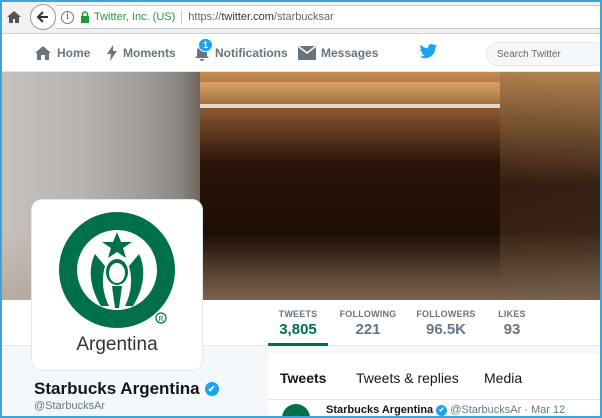 The width and height of the screenshot is (602, 418). I want to click on stat-followers-value: 96.5K, so click(446, 329).